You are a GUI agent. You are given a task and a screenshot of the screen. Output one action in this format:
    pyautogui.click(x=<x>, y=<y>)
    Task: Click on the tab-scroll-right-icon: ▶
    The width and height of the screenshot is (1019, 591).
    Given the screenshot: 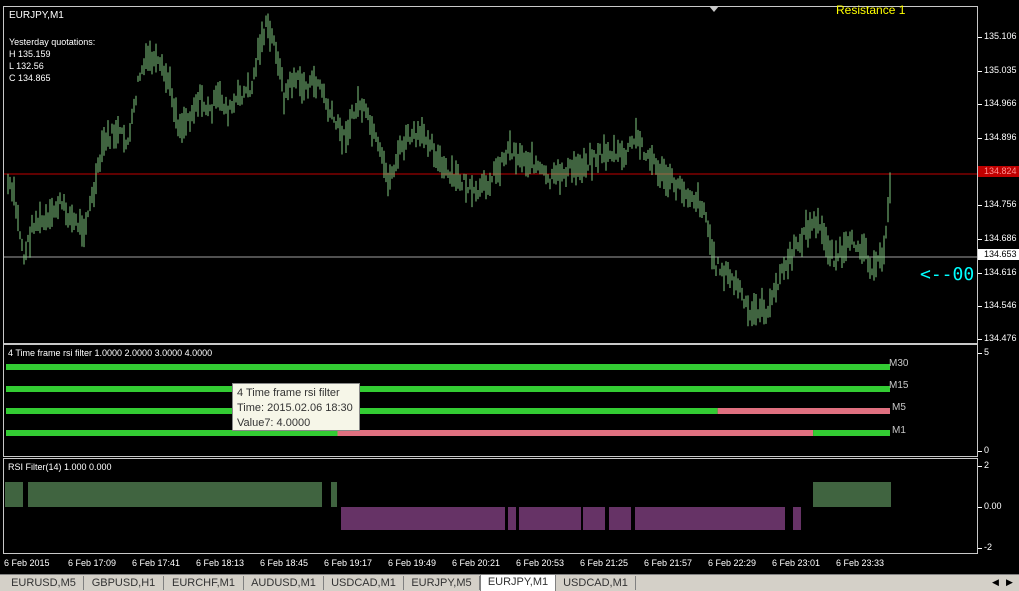 What is the action you would take?
    pyautogui.click(x=1009, y=582)
    